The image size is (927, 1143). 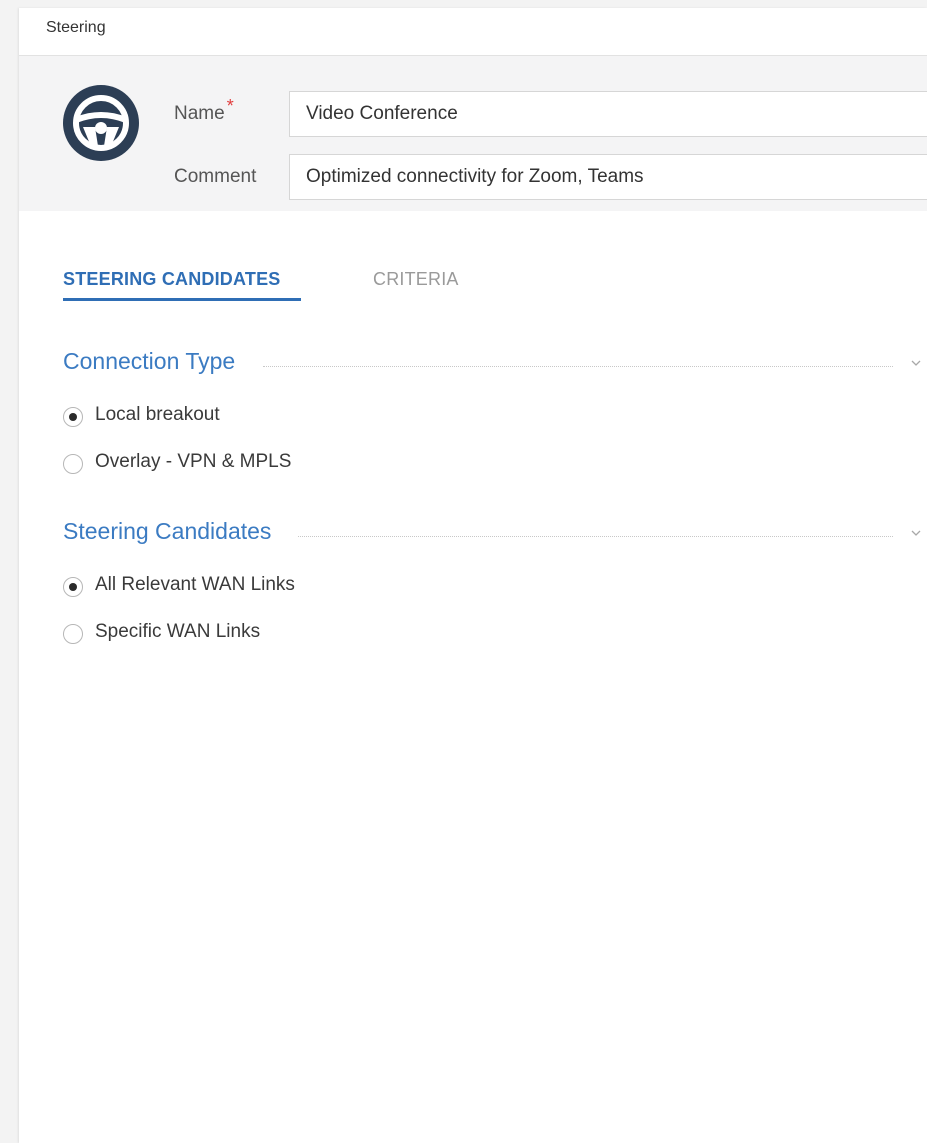 I want to click on section-connection-type: Connection Type, so click(x=493, y=366).